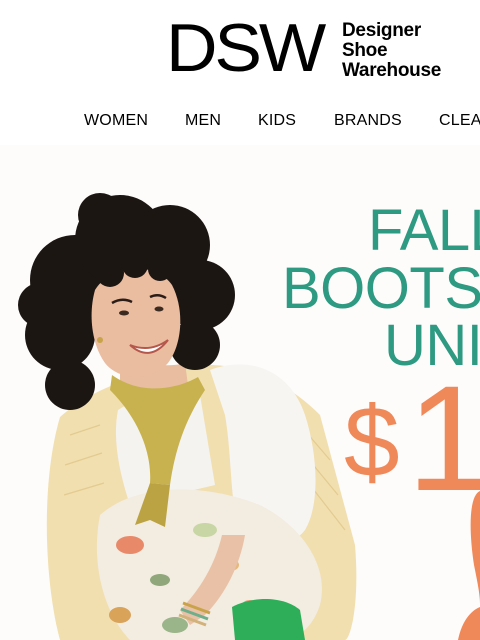 The height and width of the screenshot is (640, 480). Describe the element at coordinates (246, 48) in the screenshot. I see `logo-mark: DSW` at that location.